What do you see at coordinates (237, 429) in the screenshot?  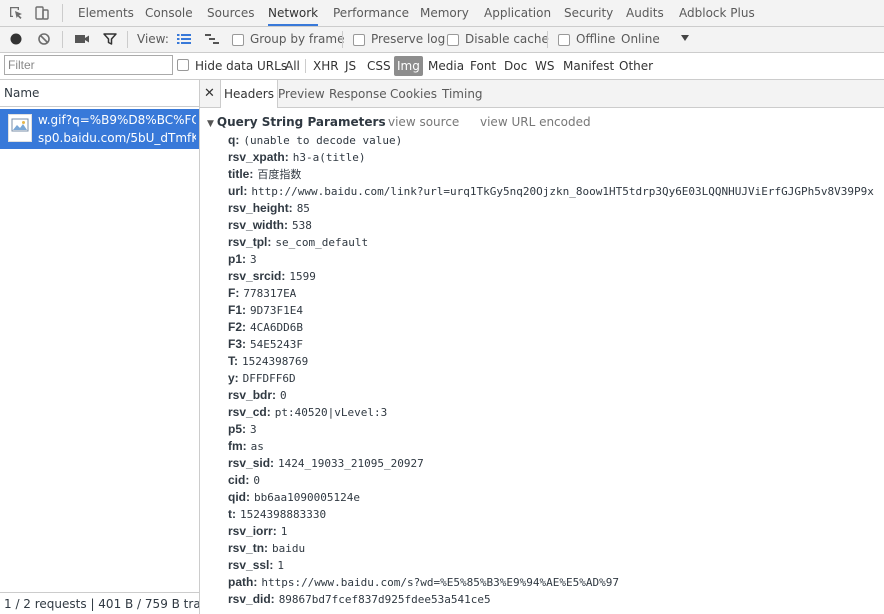 I see `param-key: p5:` at bounding box center [237, 429].